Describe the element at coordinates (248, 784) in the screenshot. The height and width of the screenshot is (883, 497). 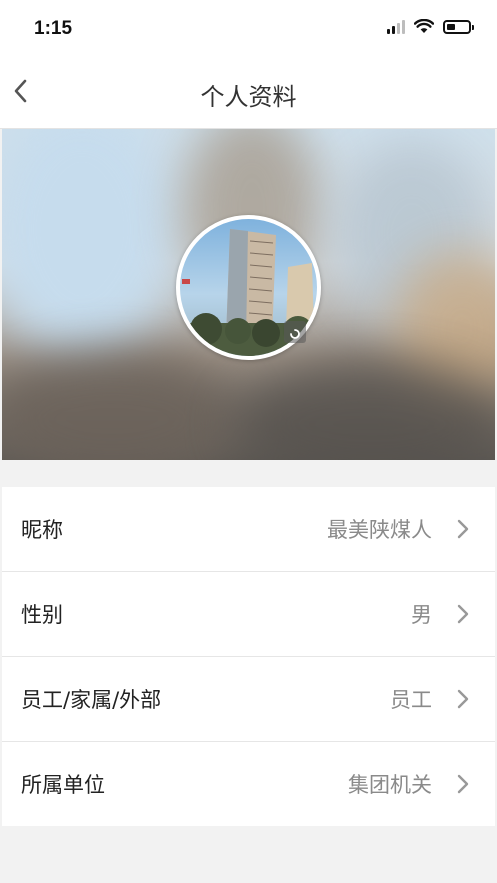
I see `row-organization: 所属单位 集团机关` at that location.